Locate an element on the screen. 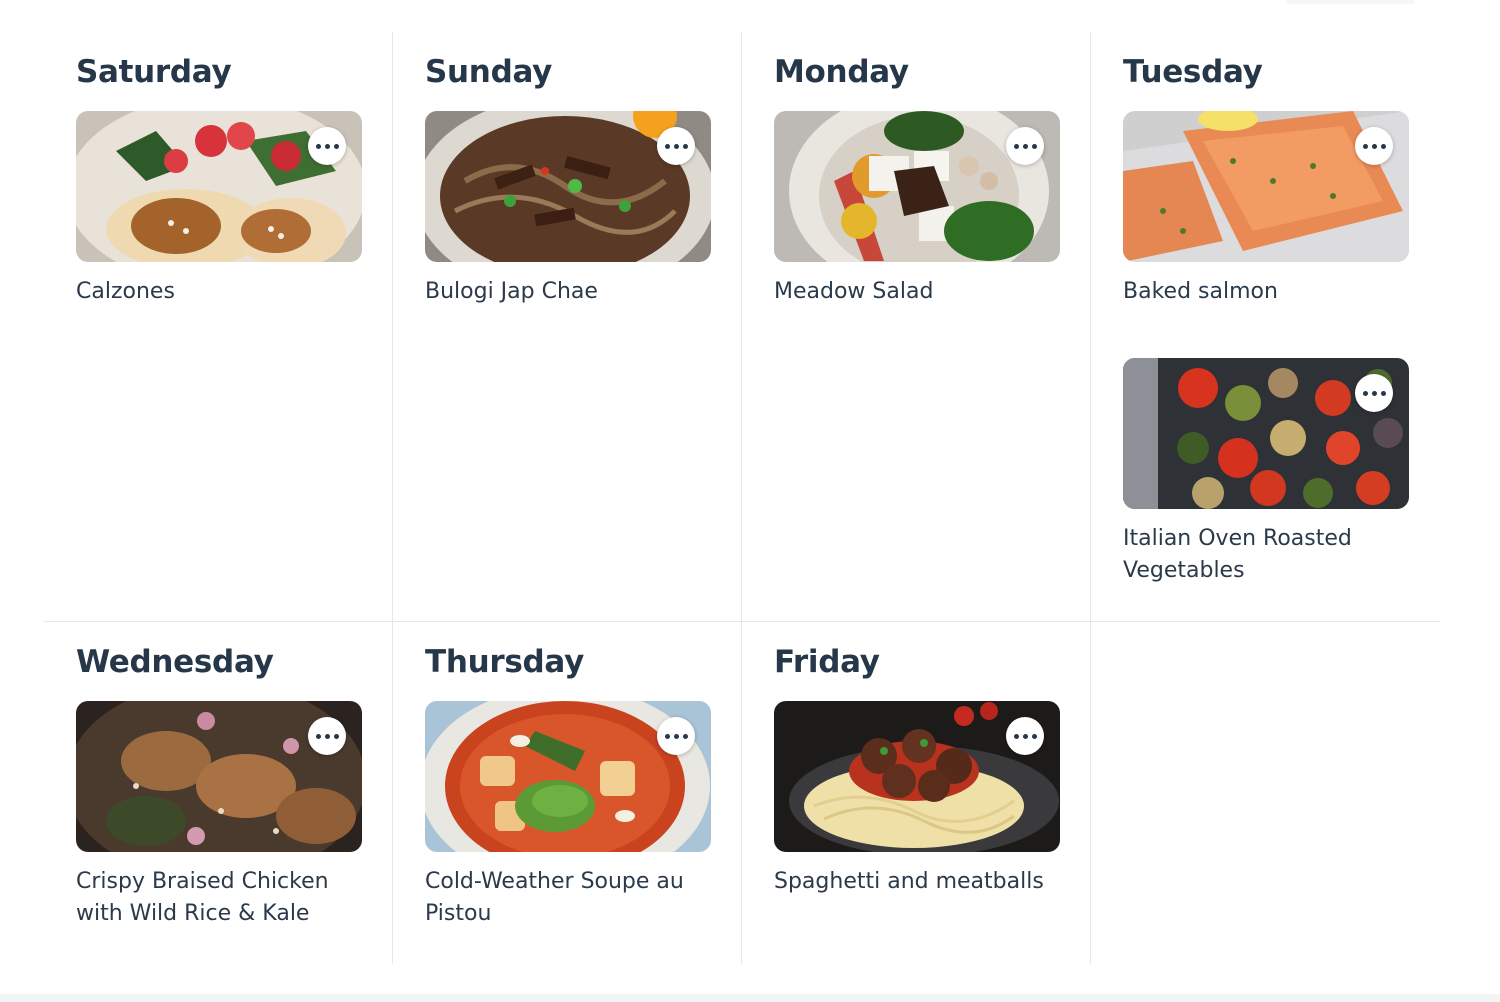 The image size is (1500, 1002). day-column-thursday: Thursday Cold-Weather Soupe au Pistou is located at coordinates (567, 793).